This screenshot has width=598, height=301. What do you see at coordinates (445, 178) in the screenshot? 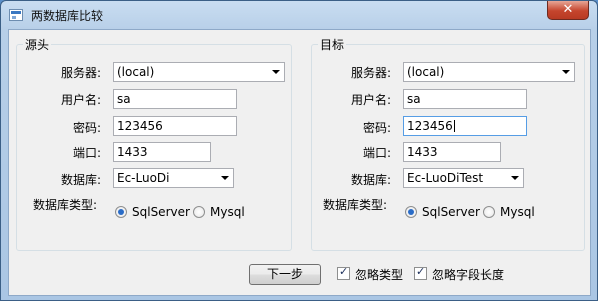
I see `target-database-value: Ec-LuoDiTest` at bounding box center [445, 178].